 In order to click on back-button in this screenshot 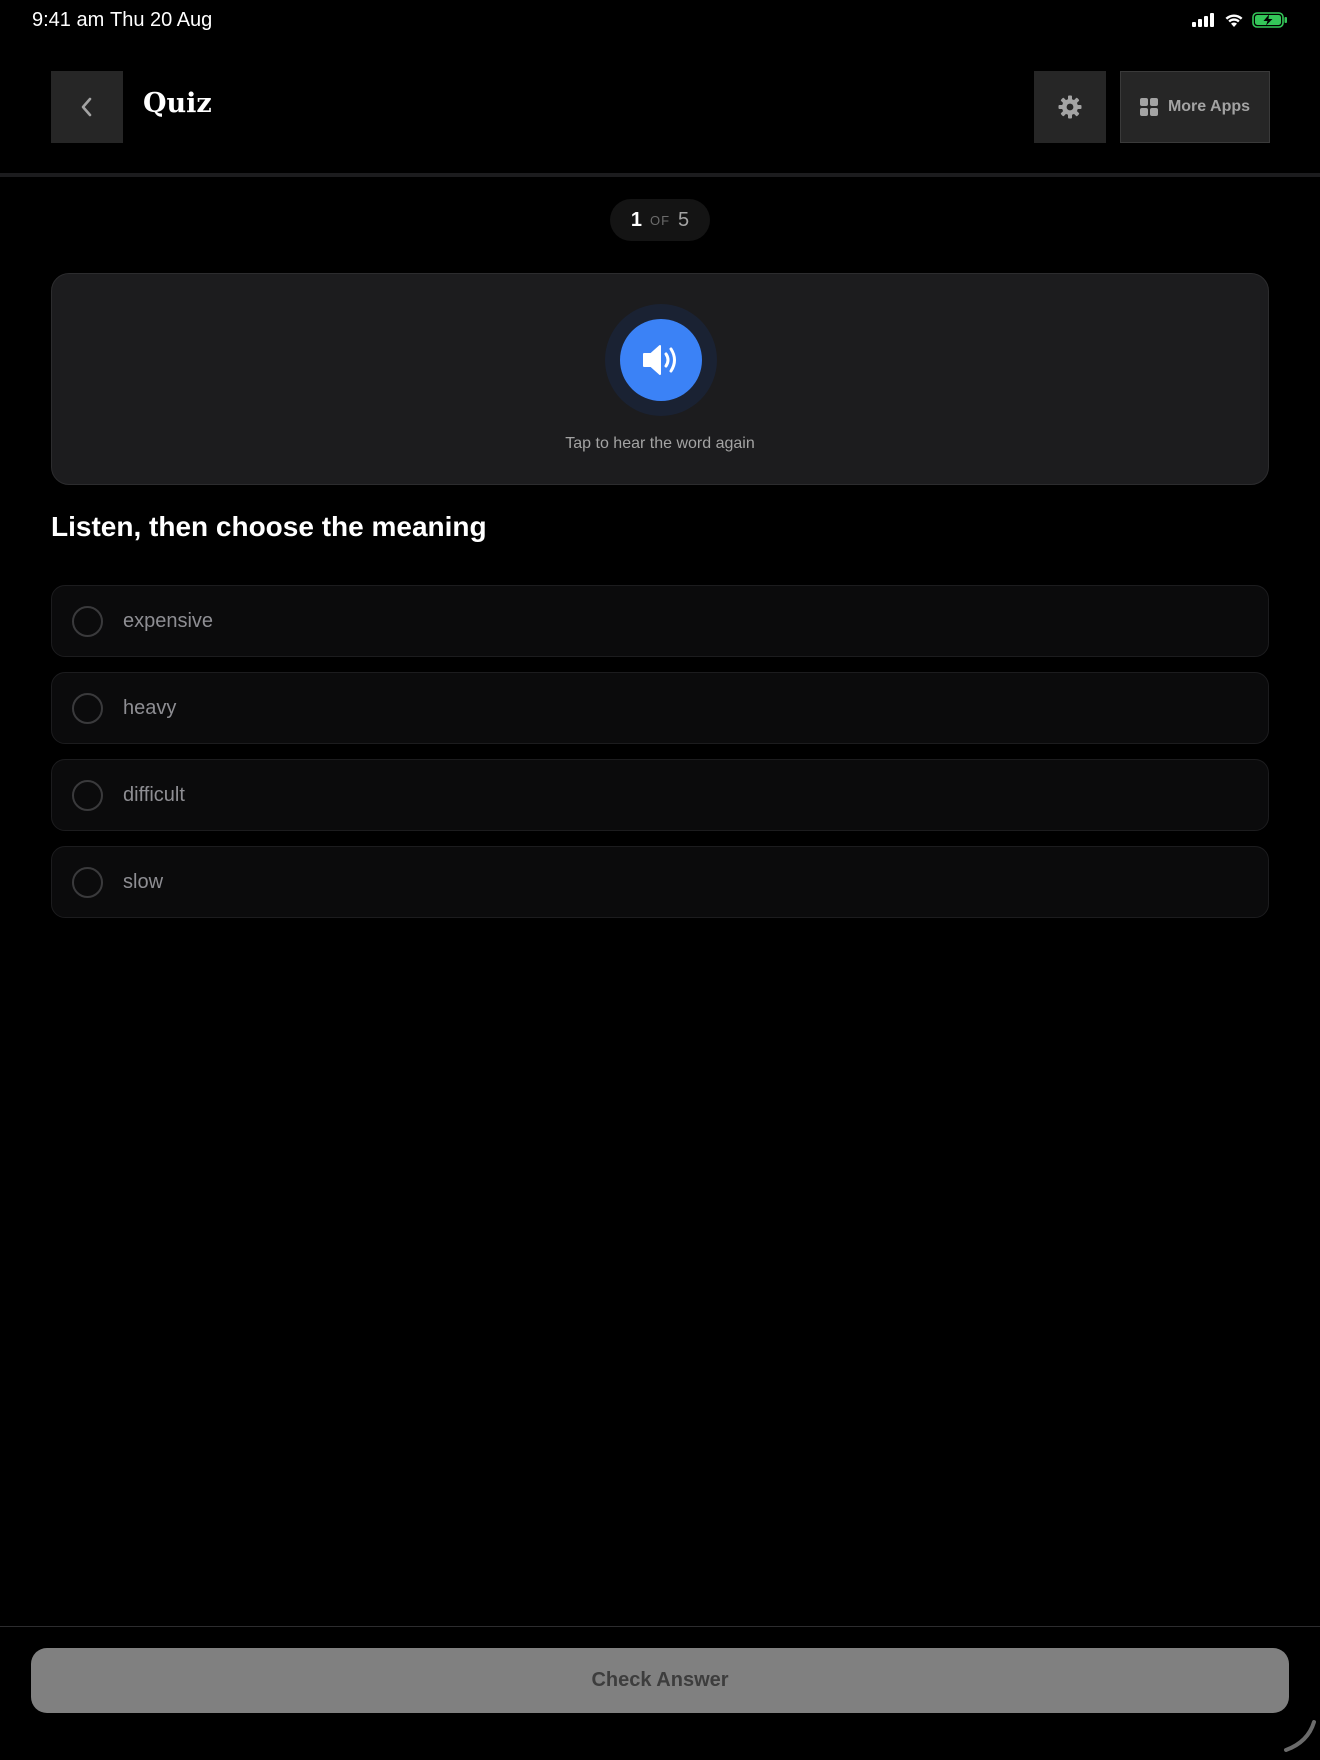, I will do `click(87, 107)`.